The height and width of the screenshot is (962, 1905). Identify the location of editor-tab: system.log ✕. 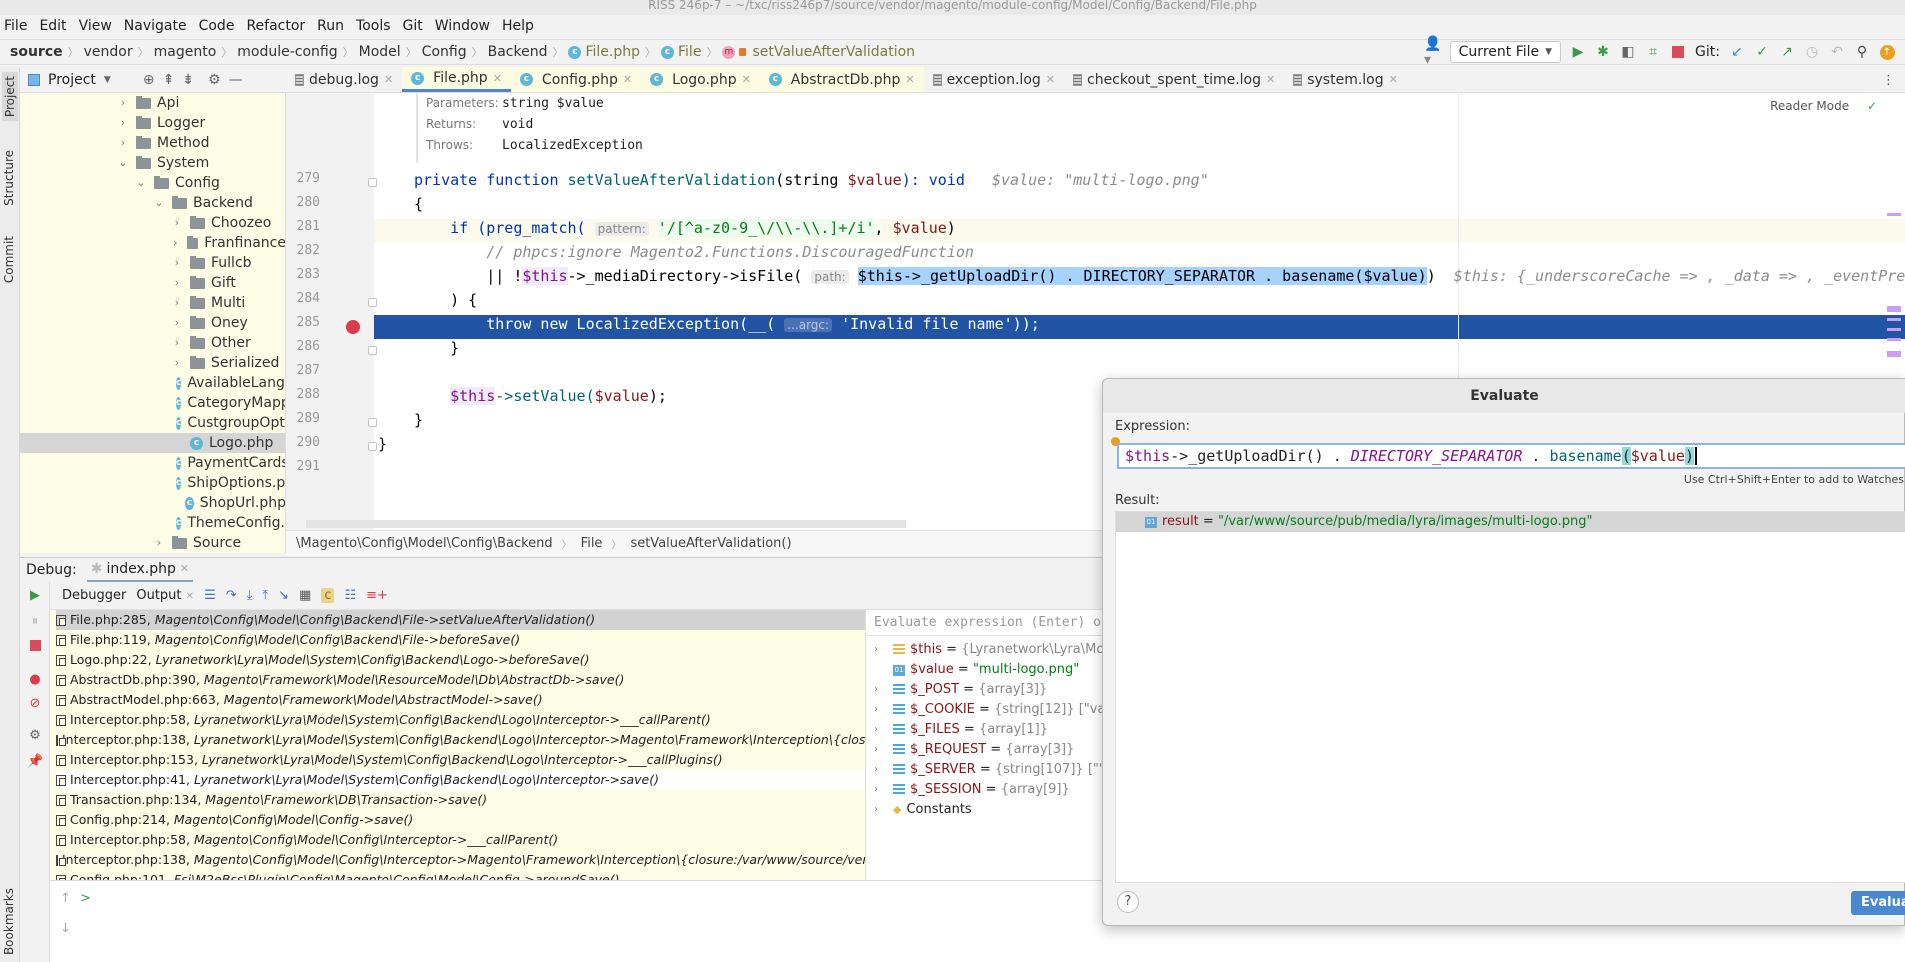
(1345, 79).